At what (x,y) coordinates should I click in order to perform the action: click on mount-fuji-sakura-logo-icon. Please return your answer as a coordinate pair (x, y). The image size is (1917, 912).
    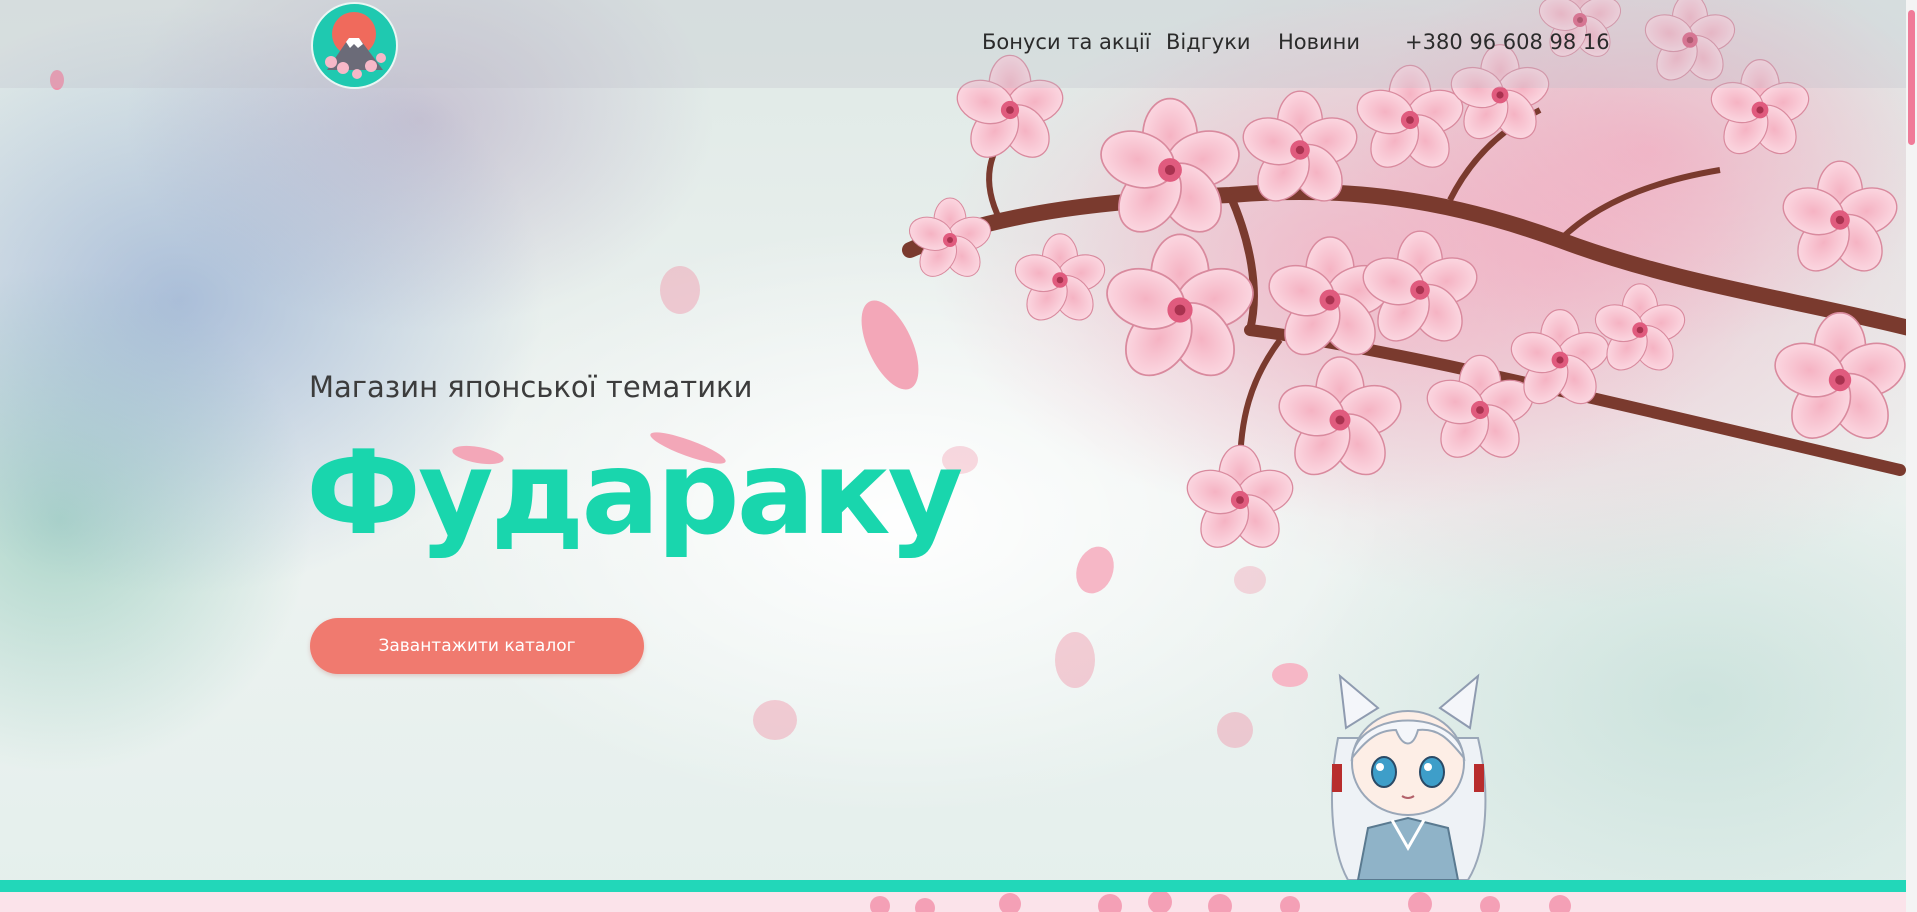
    Looking at the image, I should click on (354, 45).